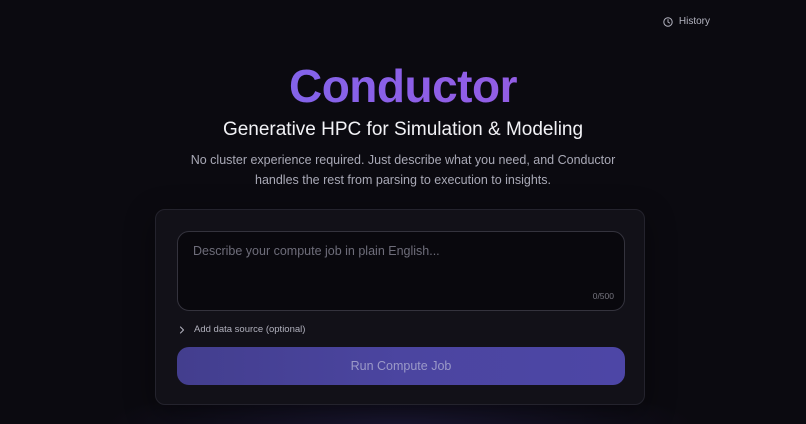 Image resolution: width=806 pixels, height=424 pixels. I want to click on character-counter: 0/500, so click(603, 296).